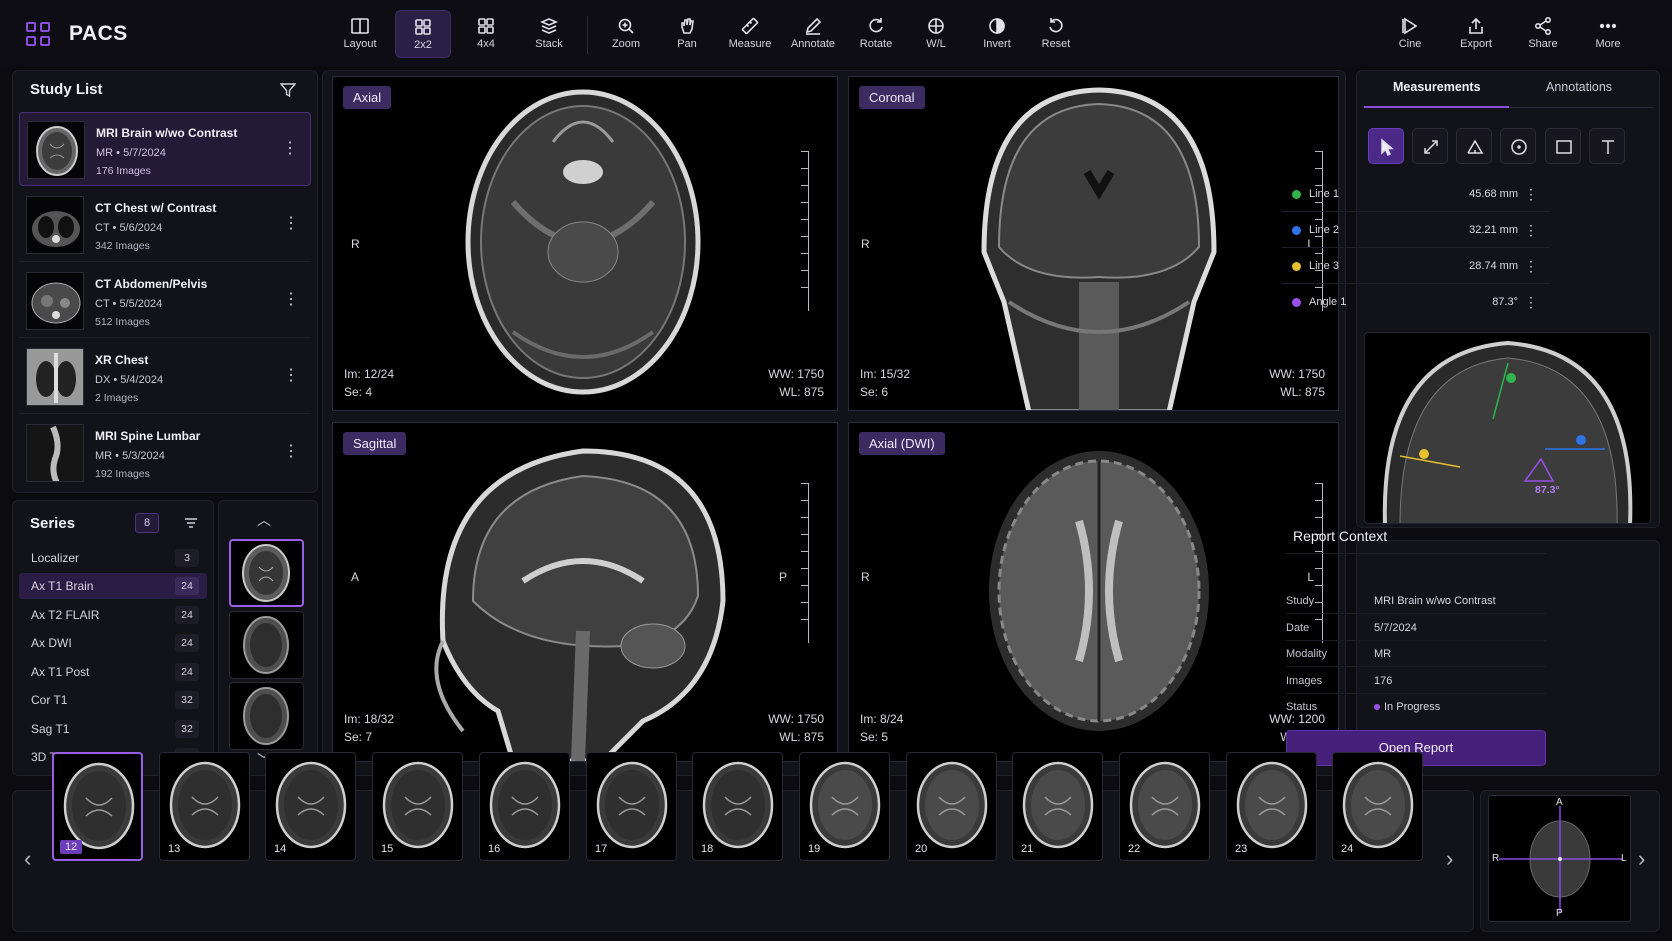 The image size is (1672, 941). What do you see at coordinates (1474, 146) in the screenshot?
I see `angle-tool-button` at bounding box center [1474, 146].